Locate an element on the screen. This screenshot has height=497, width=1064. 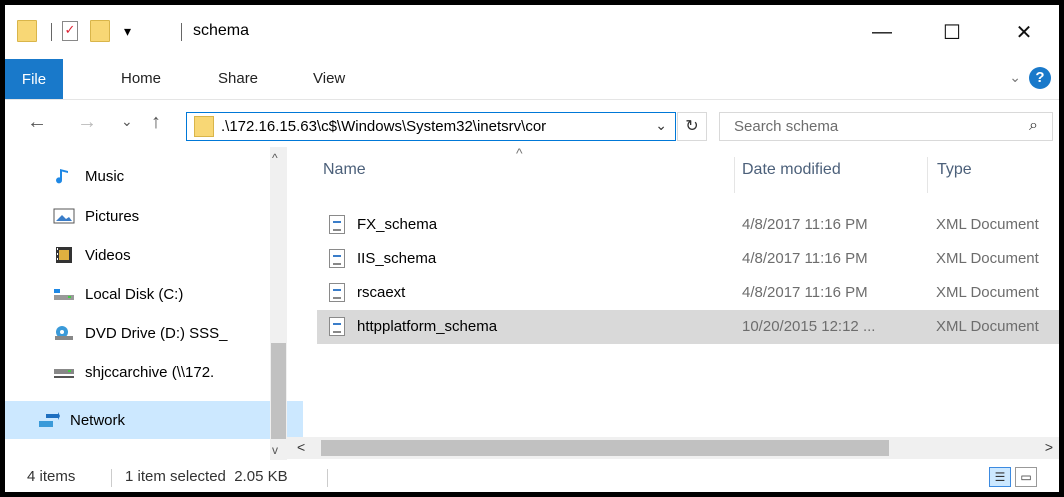
scroll-up-icon: ^ is located at coordinates (275, 158).